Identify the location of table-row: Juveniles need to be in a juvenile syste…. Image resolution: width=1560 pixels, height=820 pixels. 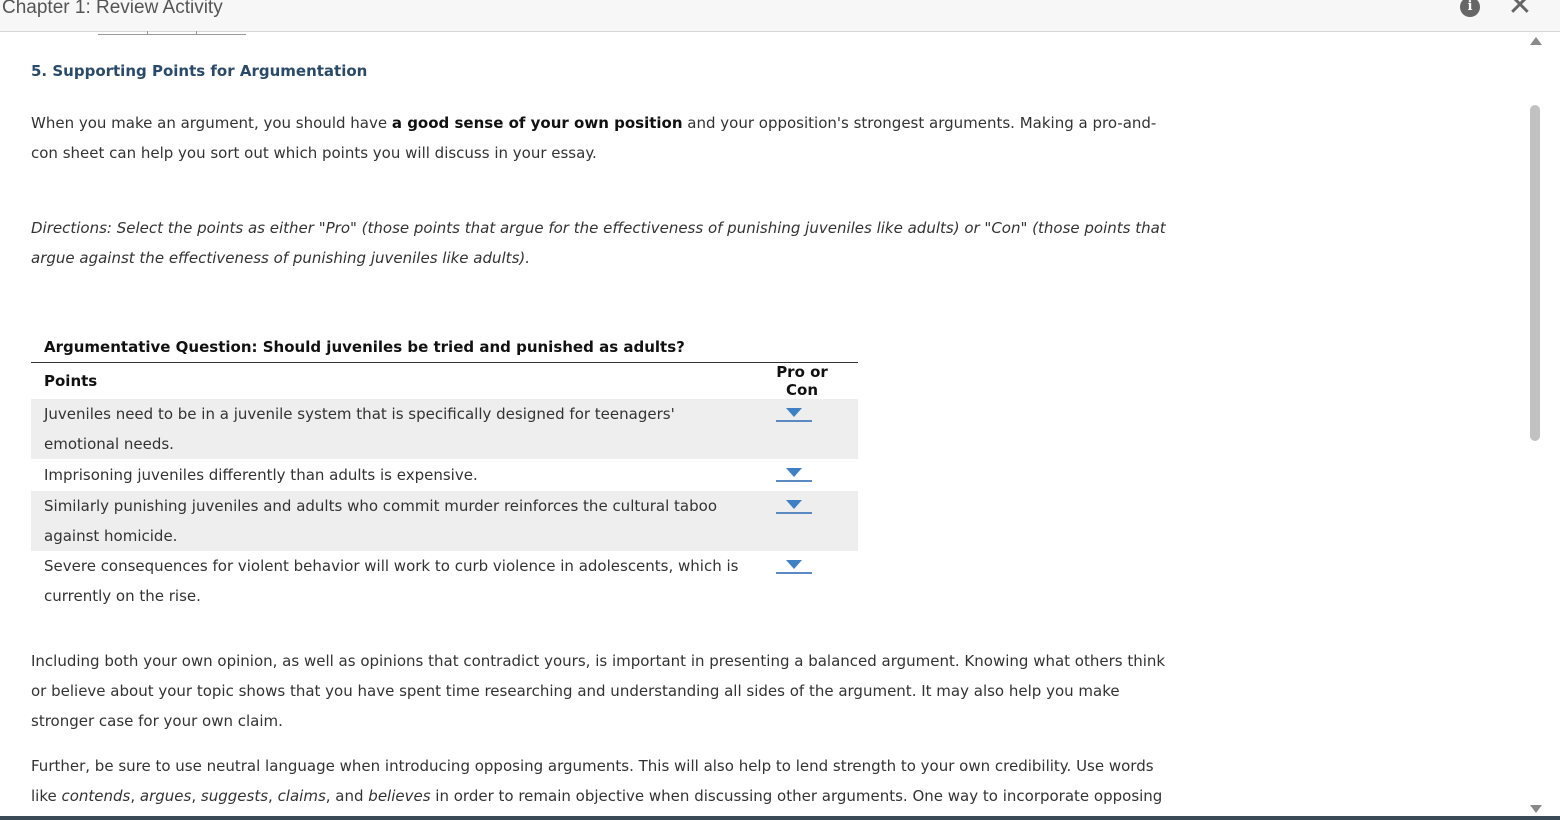
(444, 429).